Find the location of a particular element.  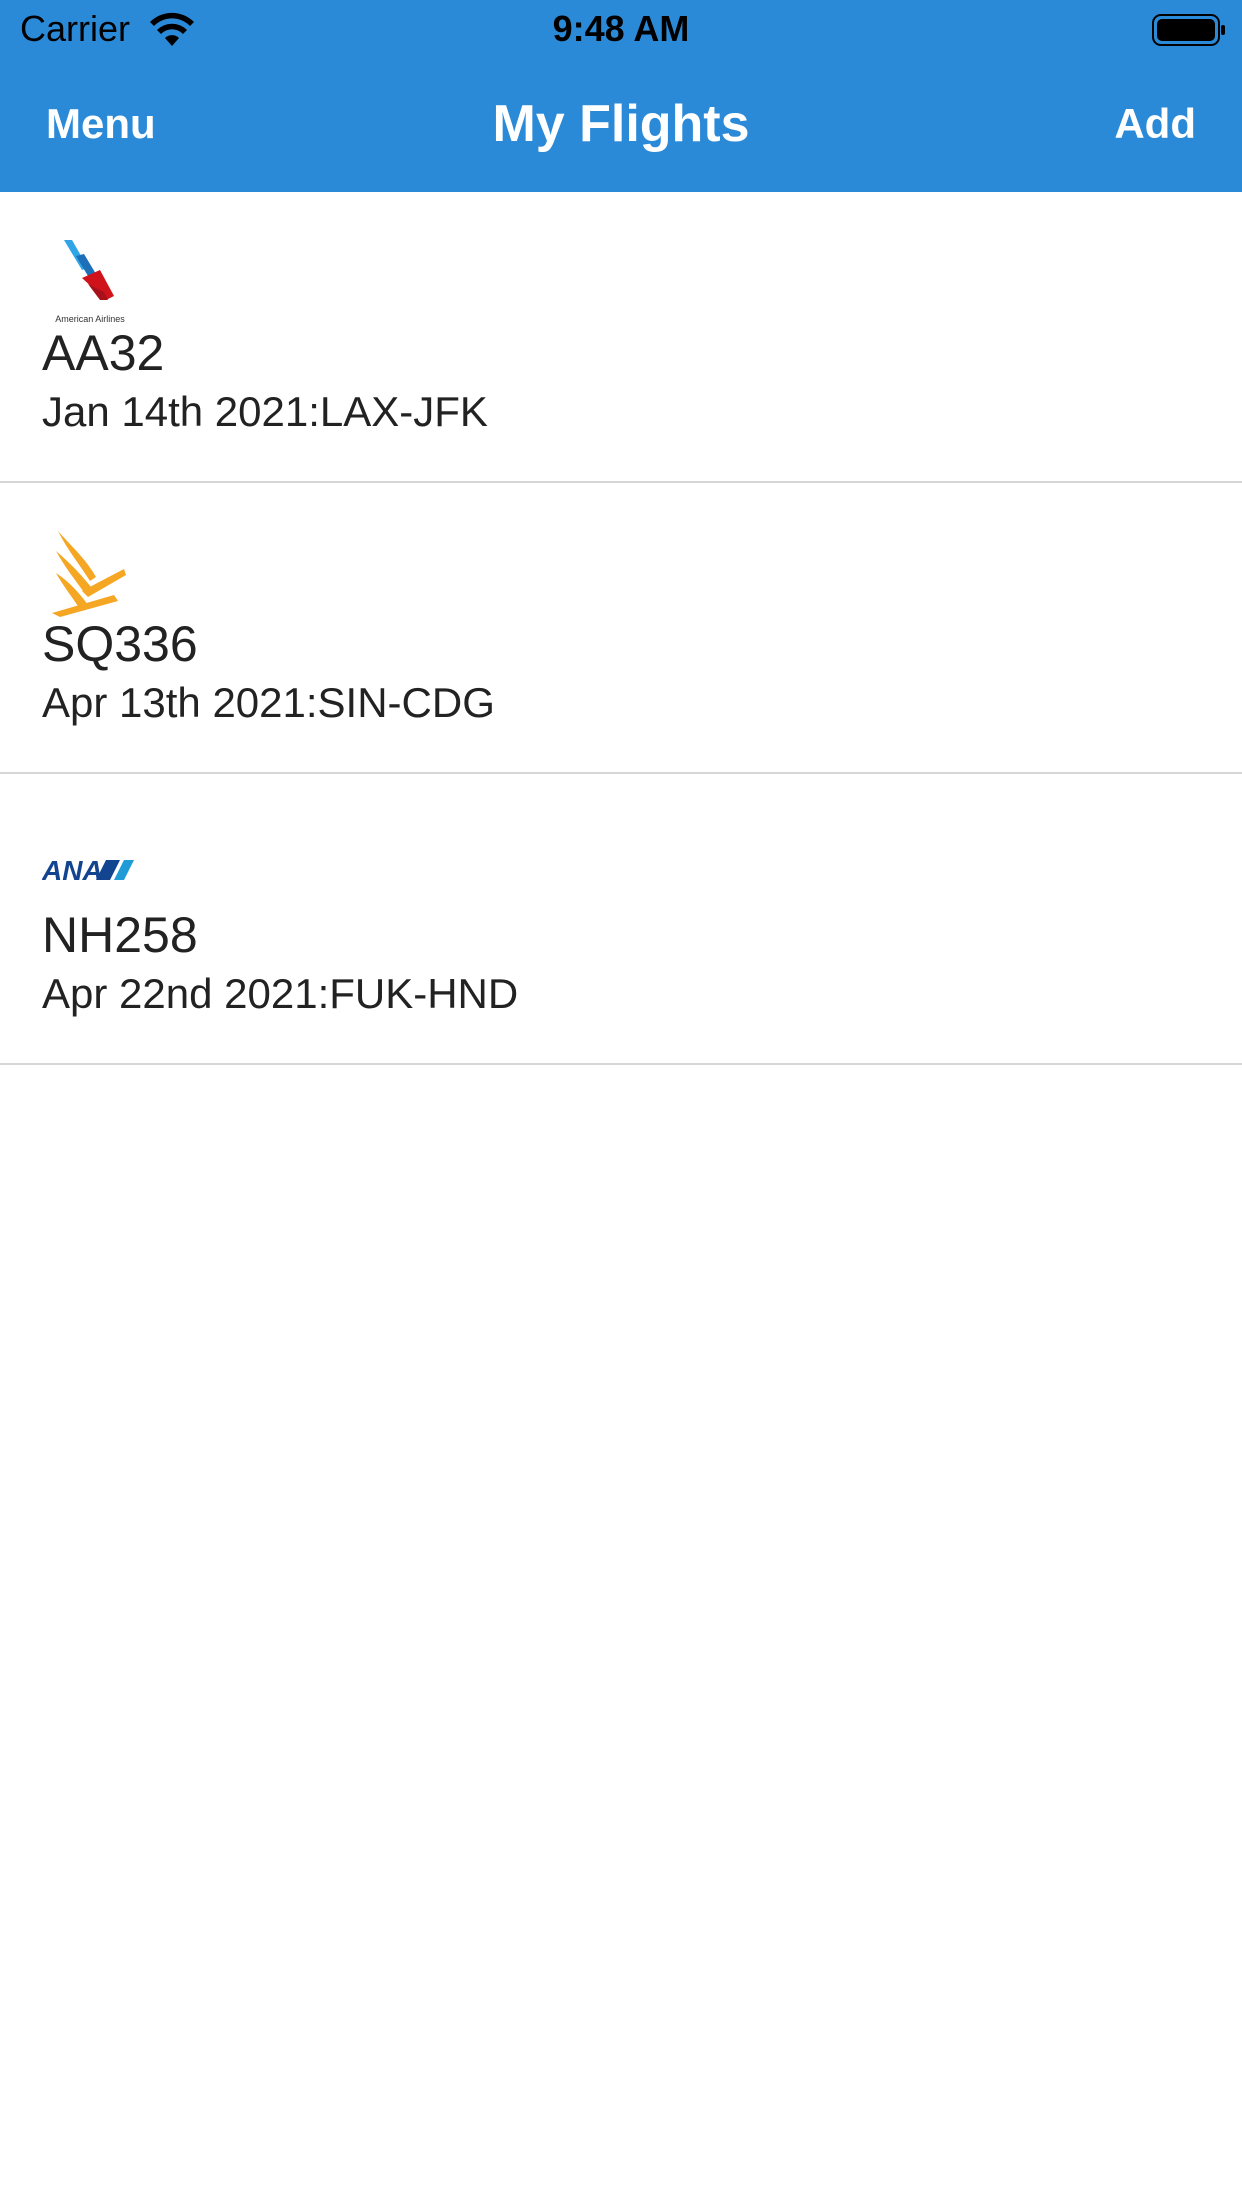

flight-details: Apr 22nd 2021:FUK-HND is located at coordinates (280, 993).